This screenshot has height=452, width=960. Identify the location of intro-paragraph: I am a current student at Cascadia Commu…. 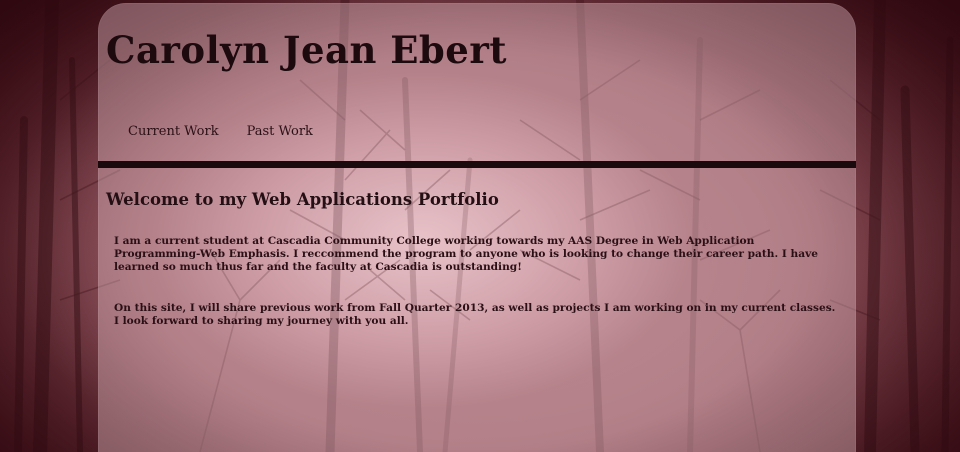
(466, 254).